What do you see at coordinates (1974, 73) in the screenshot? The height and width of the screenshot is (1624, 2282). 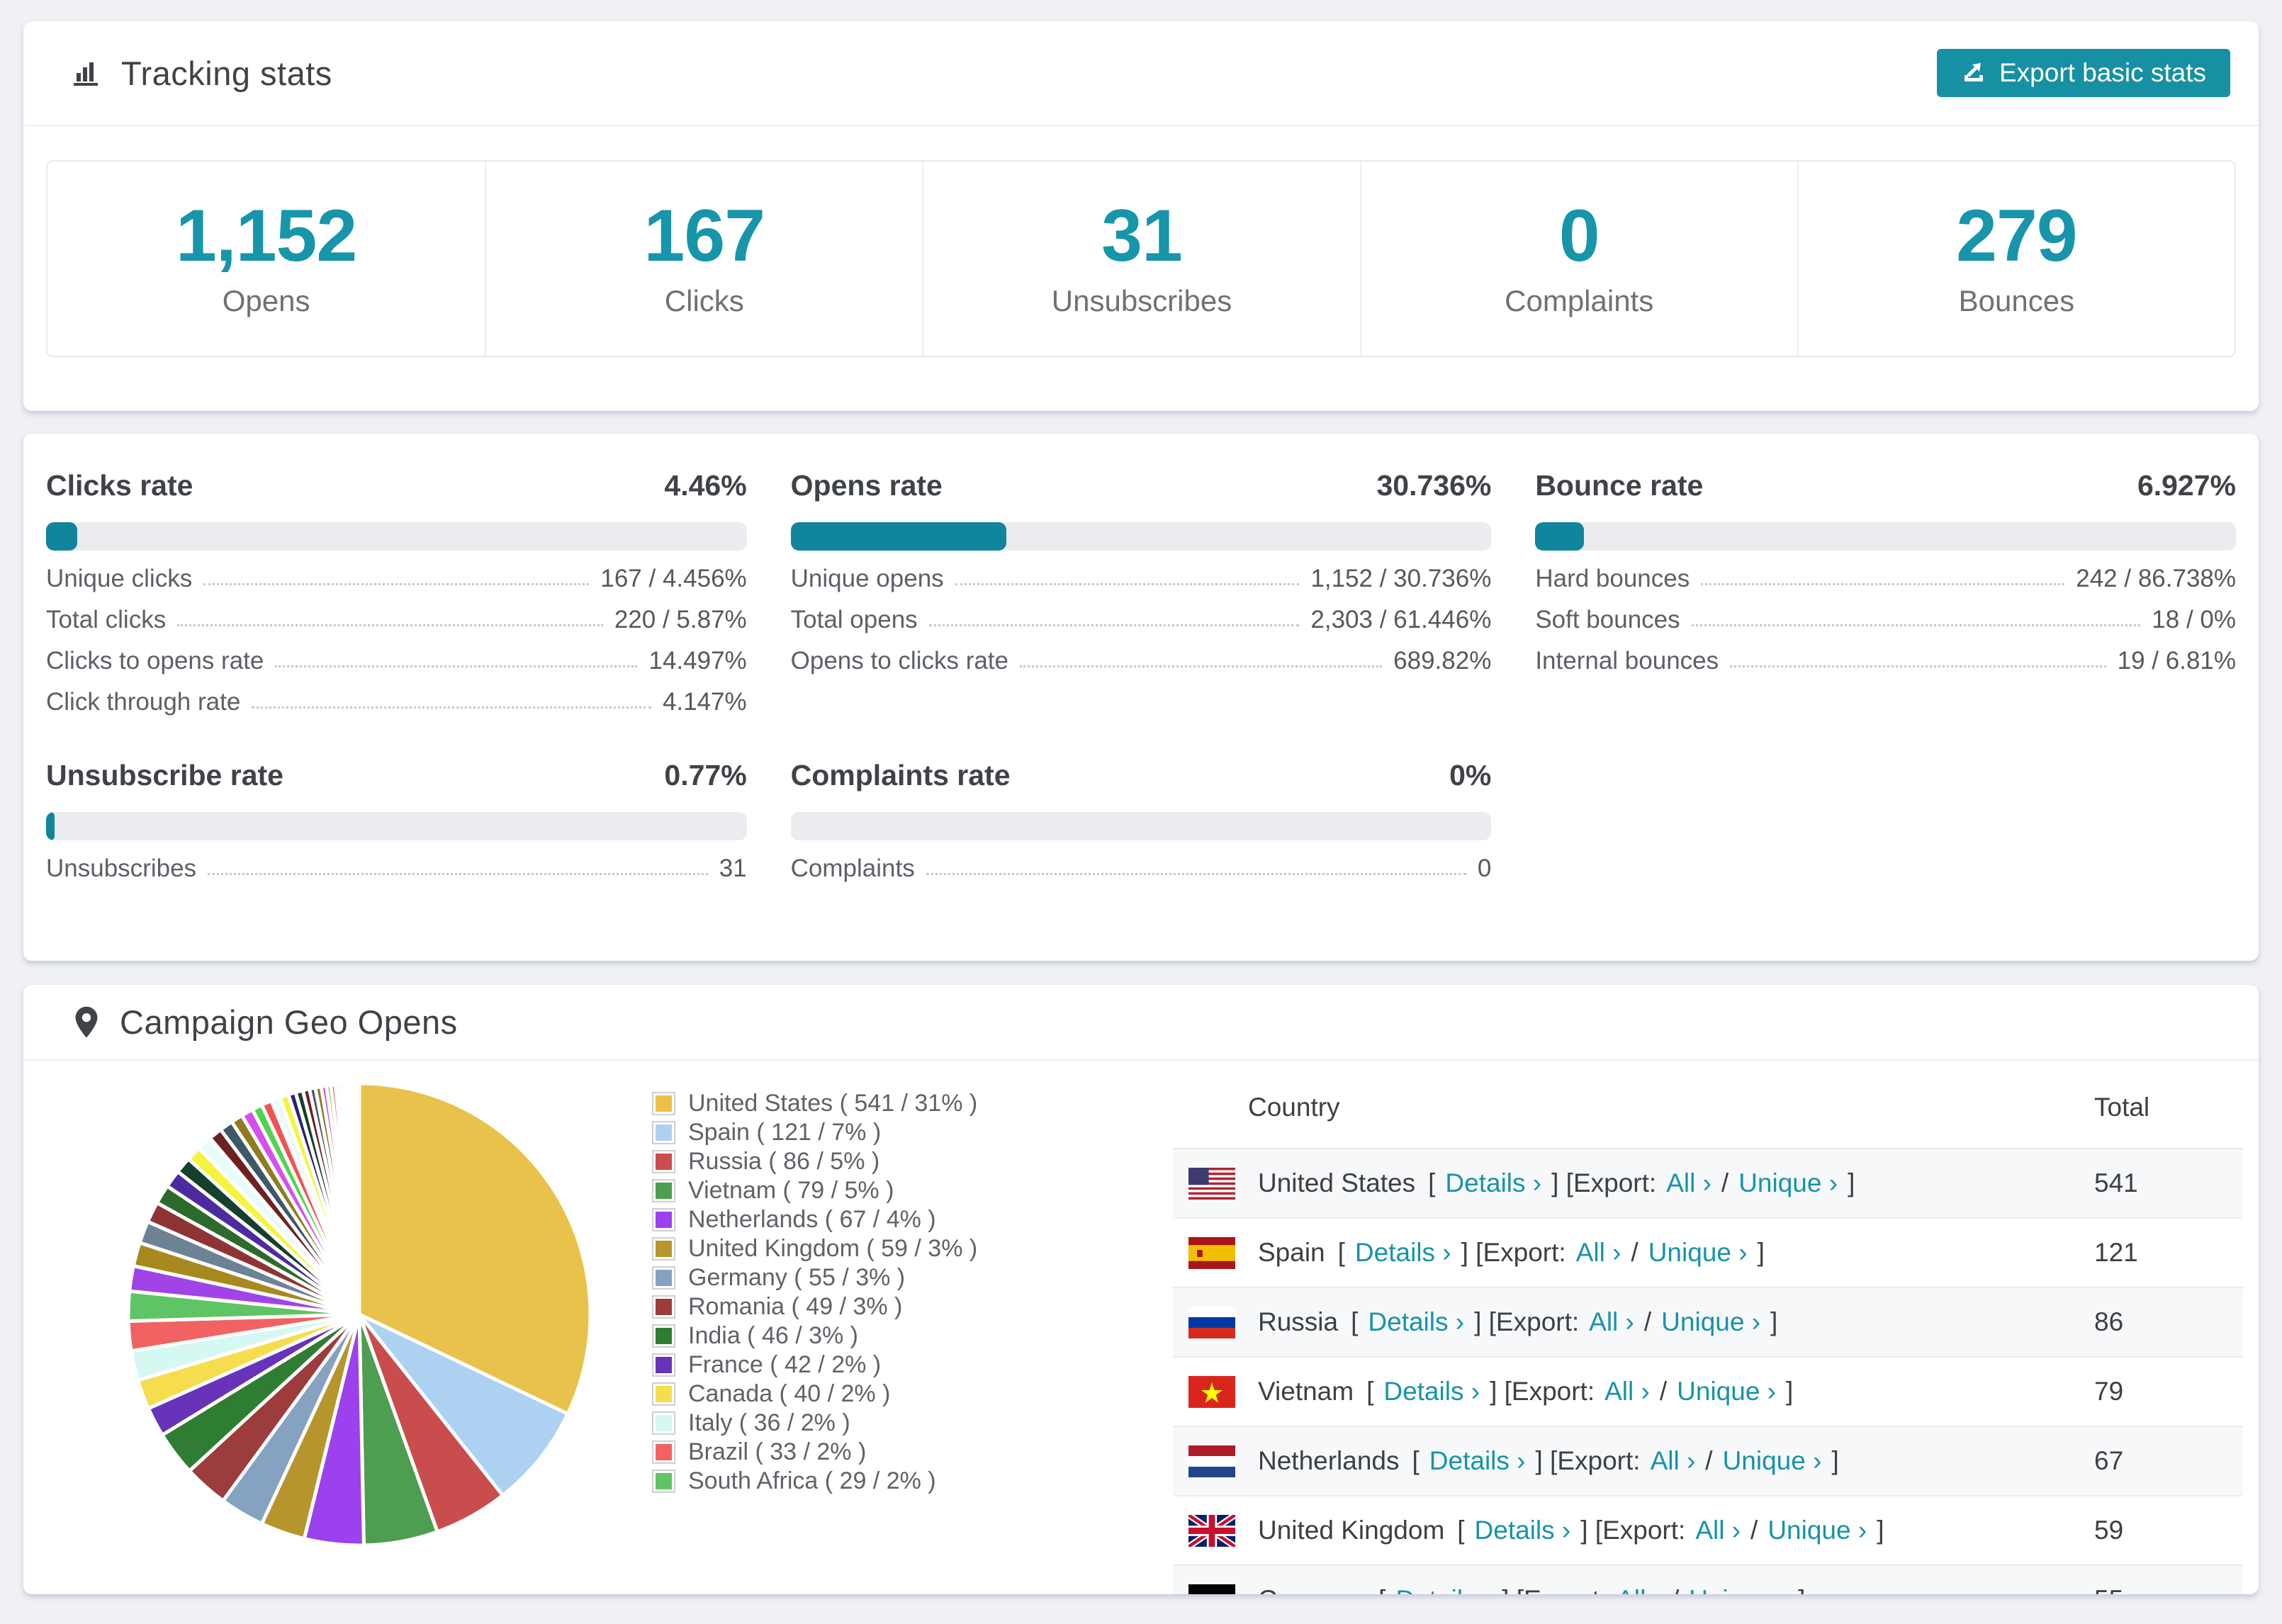 I see `export-icon` at bounding box center [1974, 73].